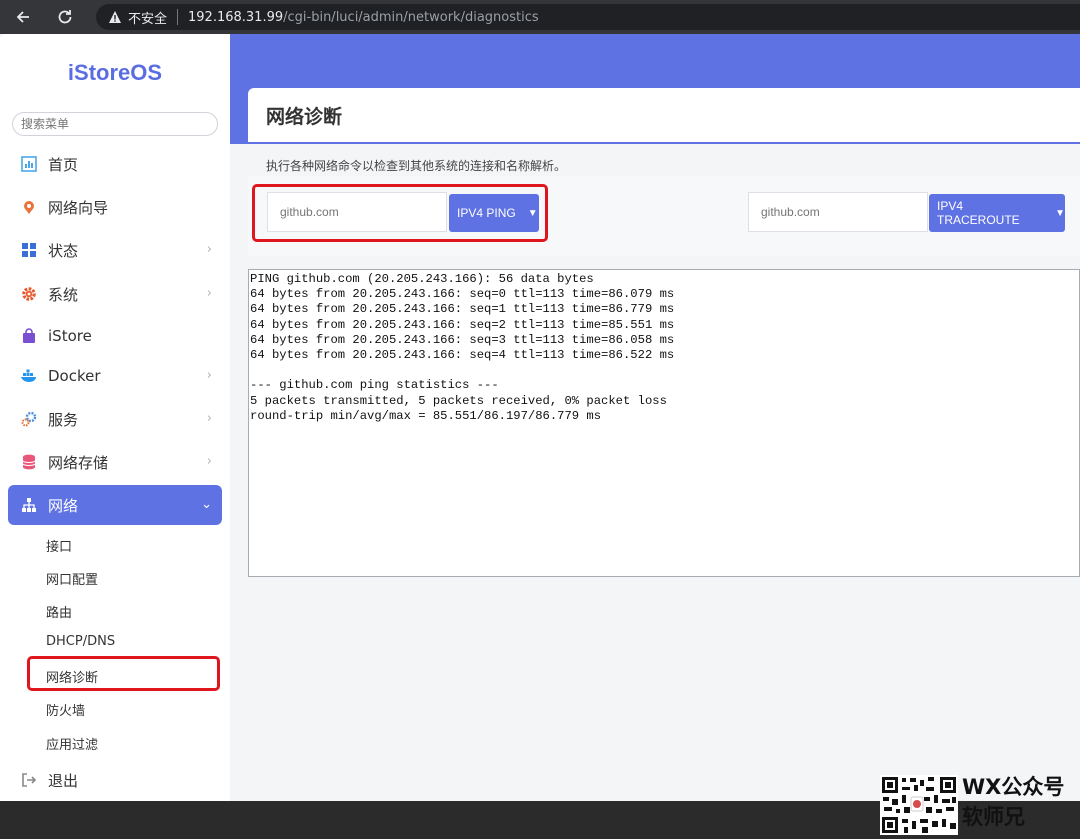 This screenshot has width=1080, height=839. Describe the element at coordinates (115, 164) in the screenshot. I see `sidebar-item-home: 首页` at that location.